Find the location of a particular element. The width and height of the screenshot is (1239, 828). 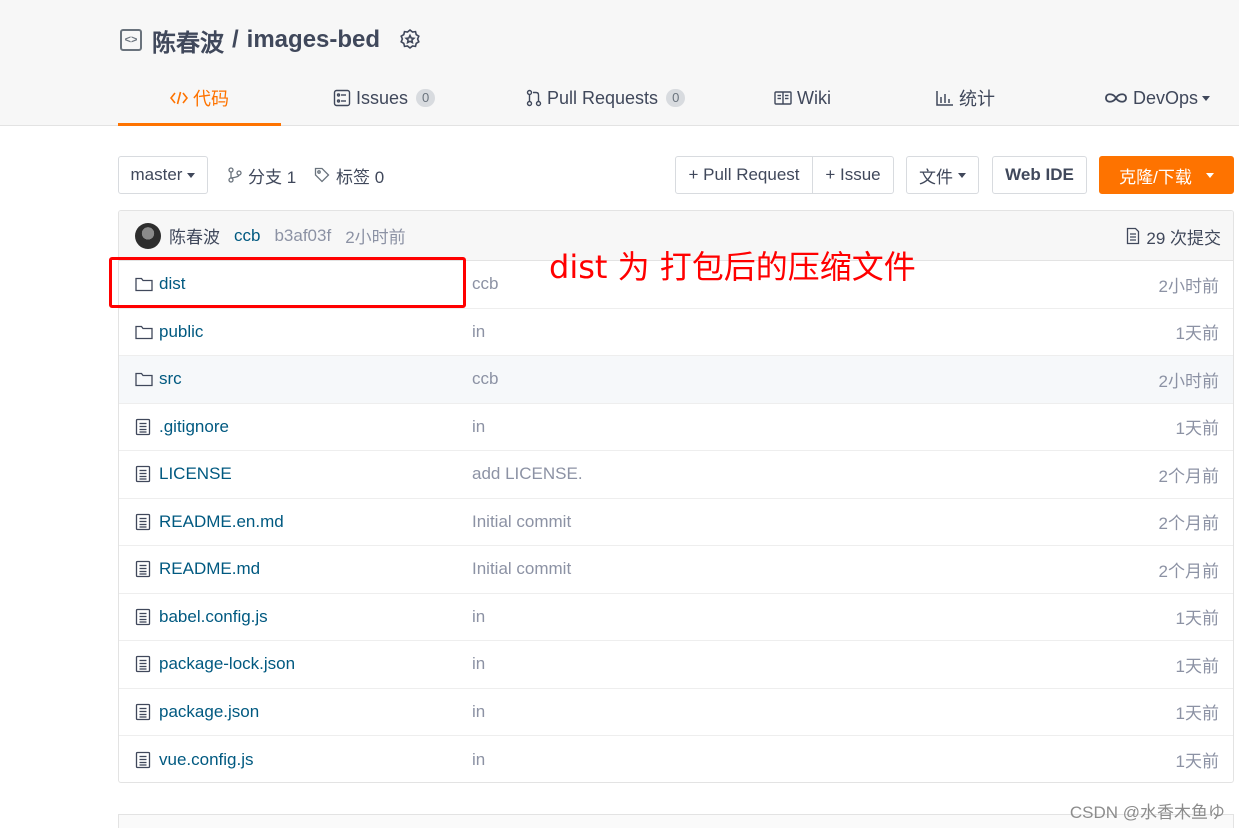

tab-devops: DevOps is located at coordinates (1157, 98).